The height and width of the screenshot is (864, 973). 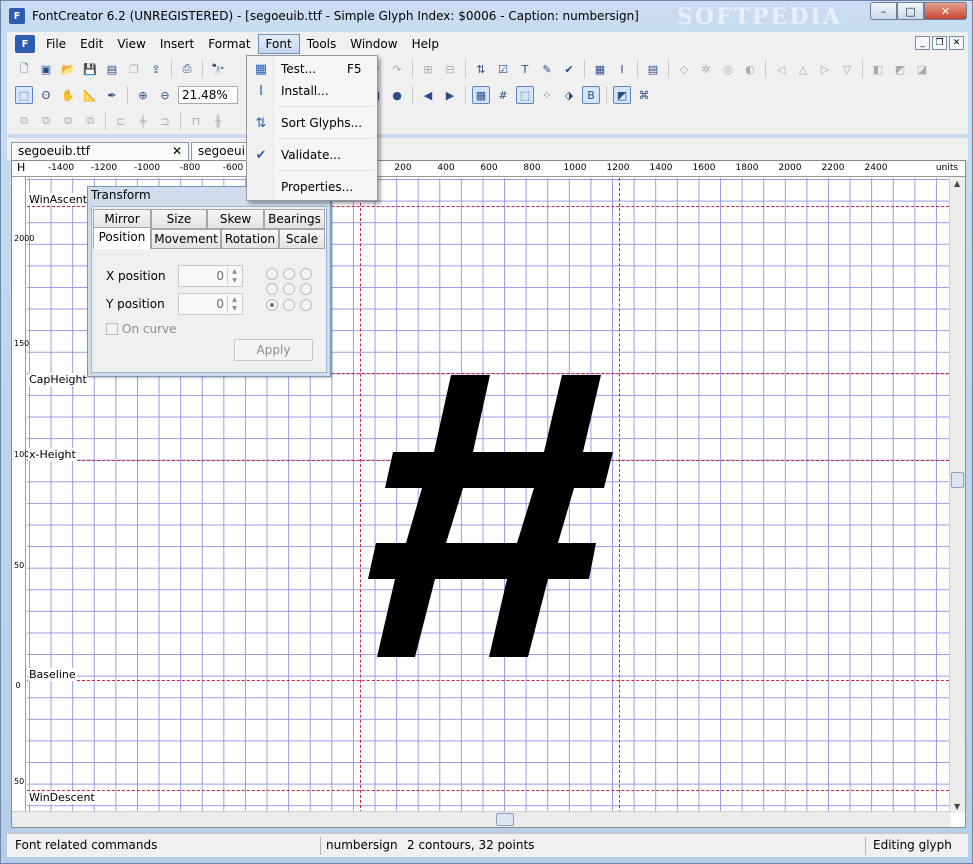 What do you see at coordinates (289, 305) in the screenshot?
I see `anchor-bottom-center` at bounding box center [289, 305].